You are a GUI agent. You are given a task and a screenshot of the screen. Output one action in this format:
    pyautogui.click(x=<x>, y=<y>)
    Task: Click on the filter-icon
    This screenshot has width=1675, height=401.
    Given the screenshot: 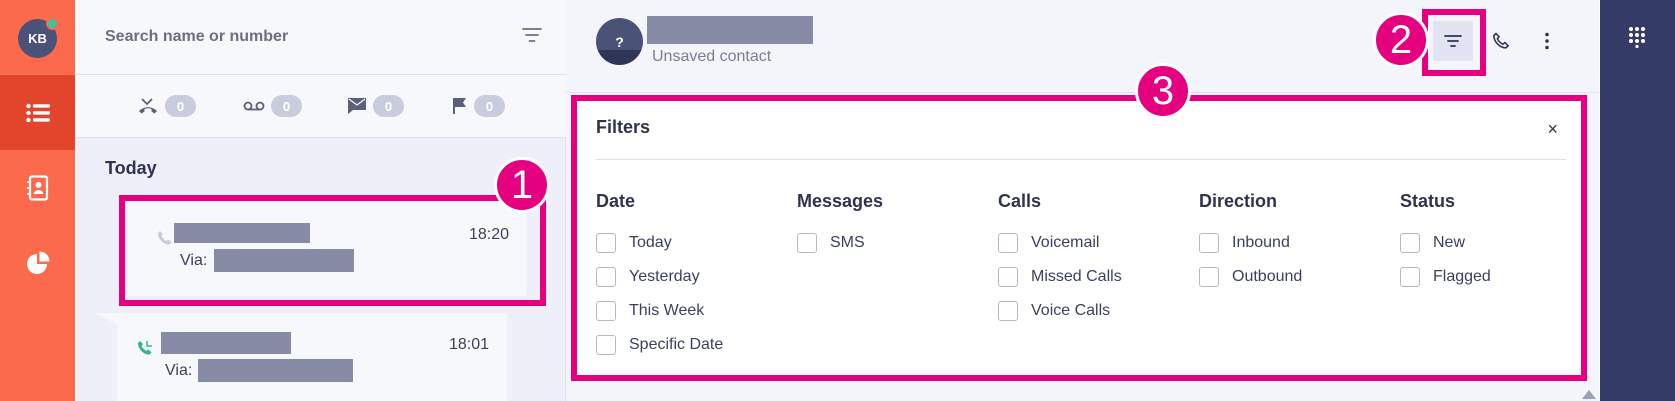 What is the action you would take?
    pyautogui.click(x=532, y=35)
    